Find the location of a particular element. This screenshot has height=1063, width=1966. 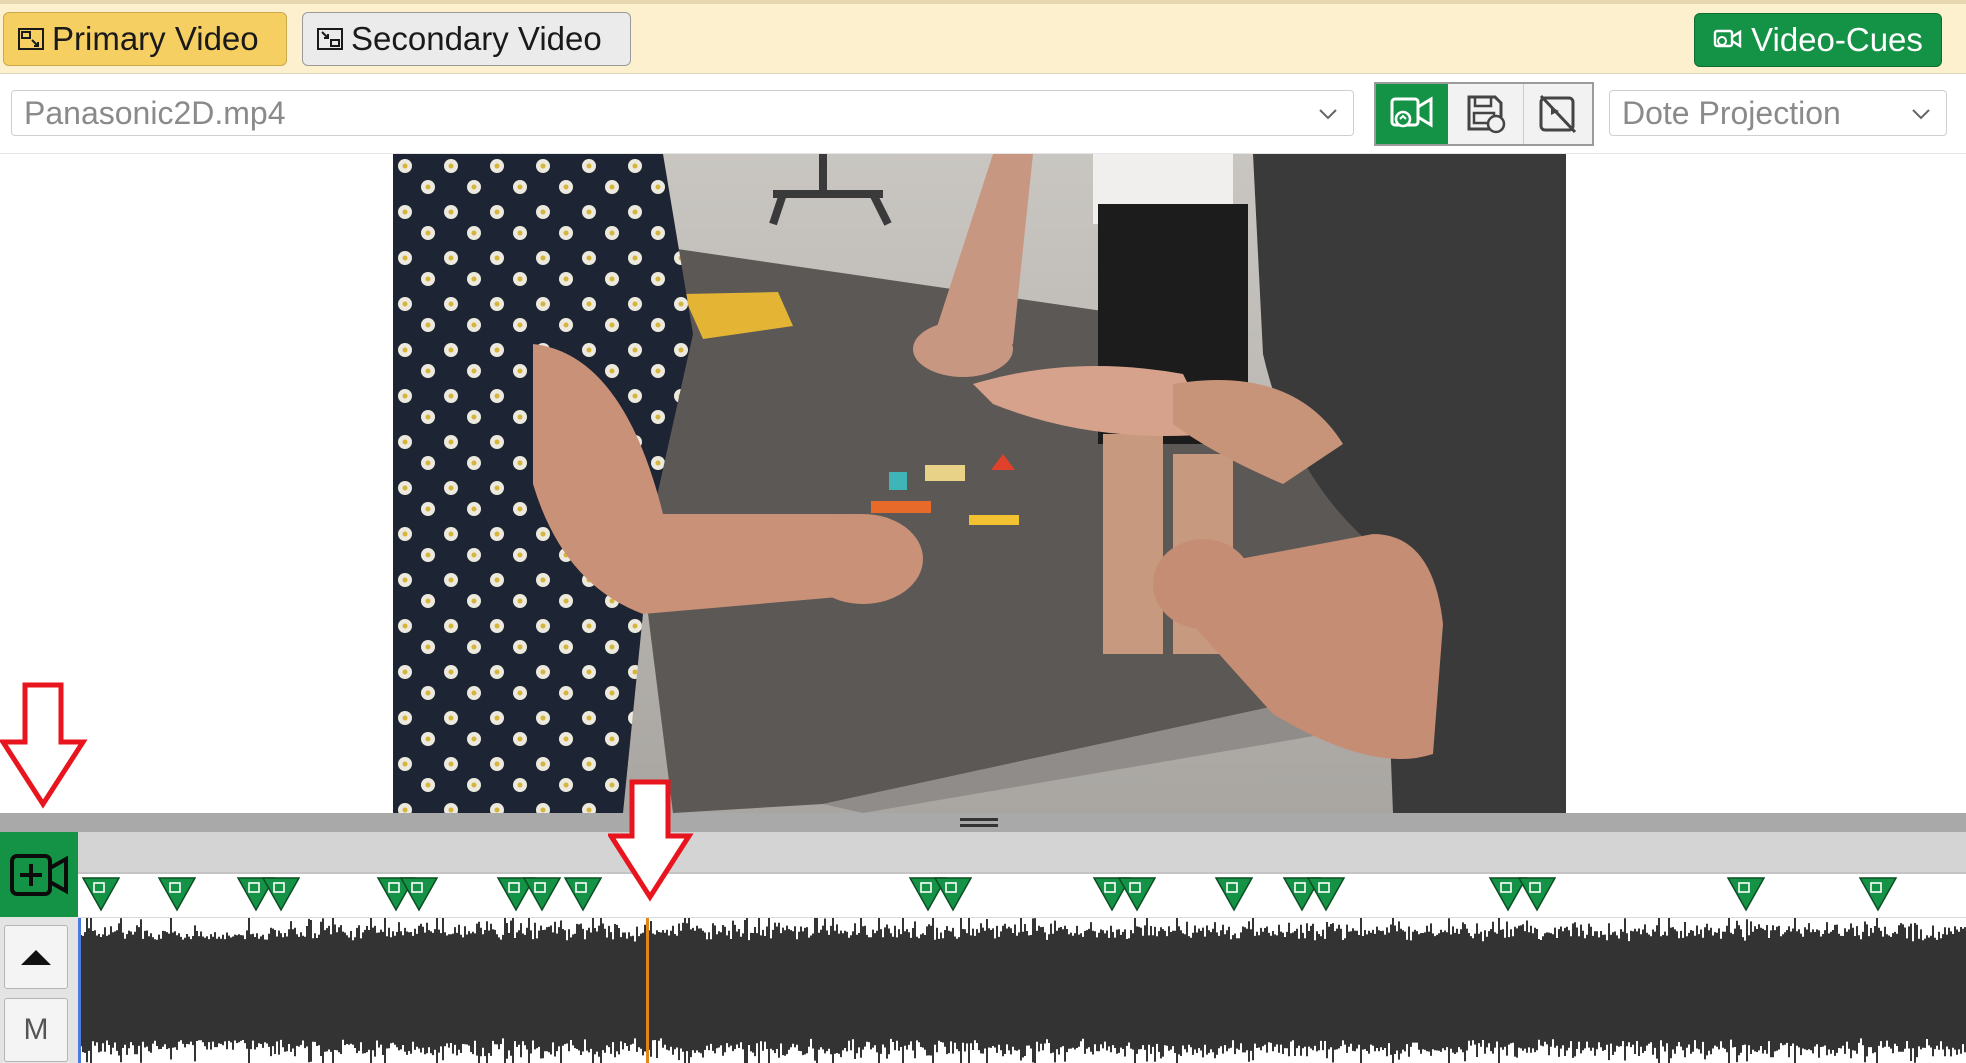

save-sync-icon is located at coordinates (1486, 114).